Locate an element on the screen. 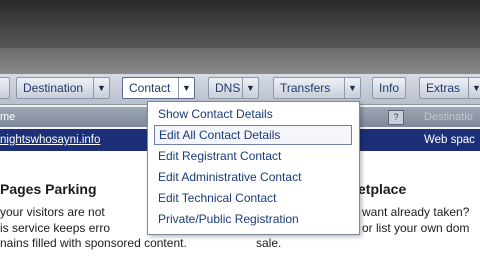  destination-cell: Web spac is located at coordinates (449, 140).